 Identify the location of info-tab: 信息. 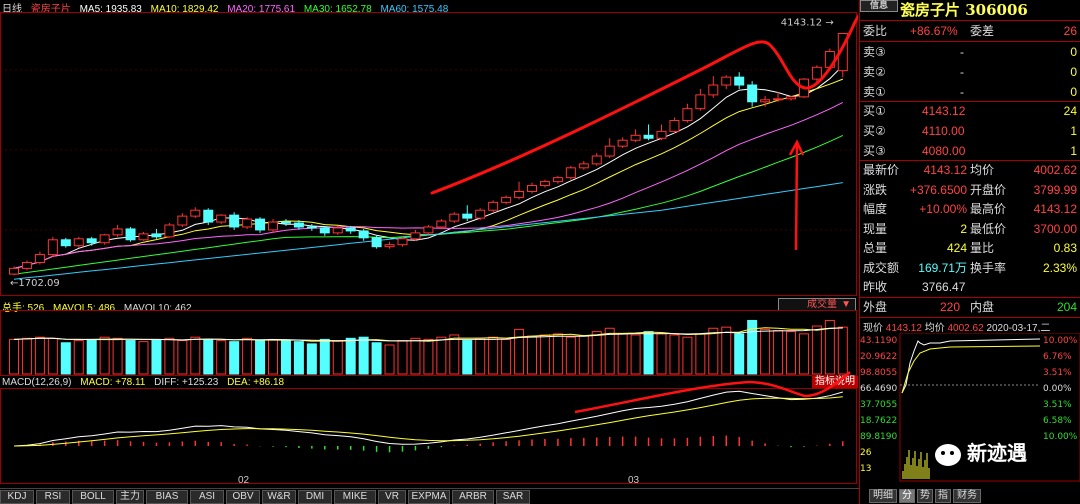
(879, 6).